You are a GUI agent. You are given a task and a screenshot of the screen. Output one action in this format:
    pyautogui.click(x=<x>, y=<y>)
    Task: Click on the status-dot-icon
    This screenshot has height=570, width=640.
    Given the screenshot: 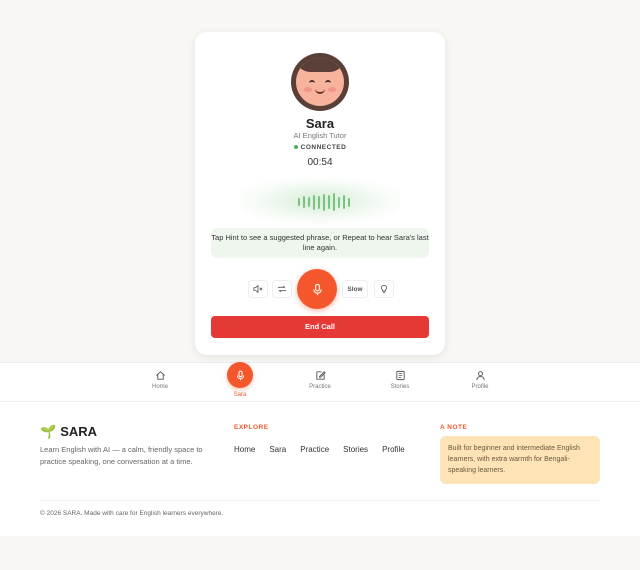 What is the action you would take?
    pyautogui.click(x=295, y=147)
    